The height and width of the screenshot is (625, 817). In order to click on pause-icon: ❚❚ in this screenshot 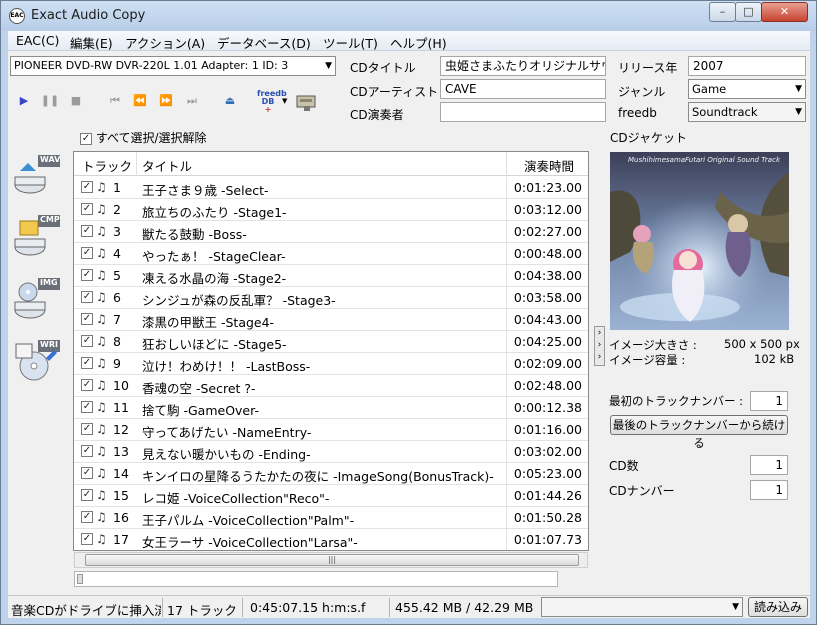, I will do `click(50, 101)`.